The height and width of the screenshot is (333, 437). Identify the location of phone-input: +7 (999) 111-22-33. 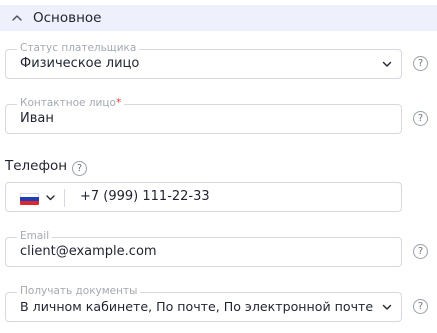
(145, 196).